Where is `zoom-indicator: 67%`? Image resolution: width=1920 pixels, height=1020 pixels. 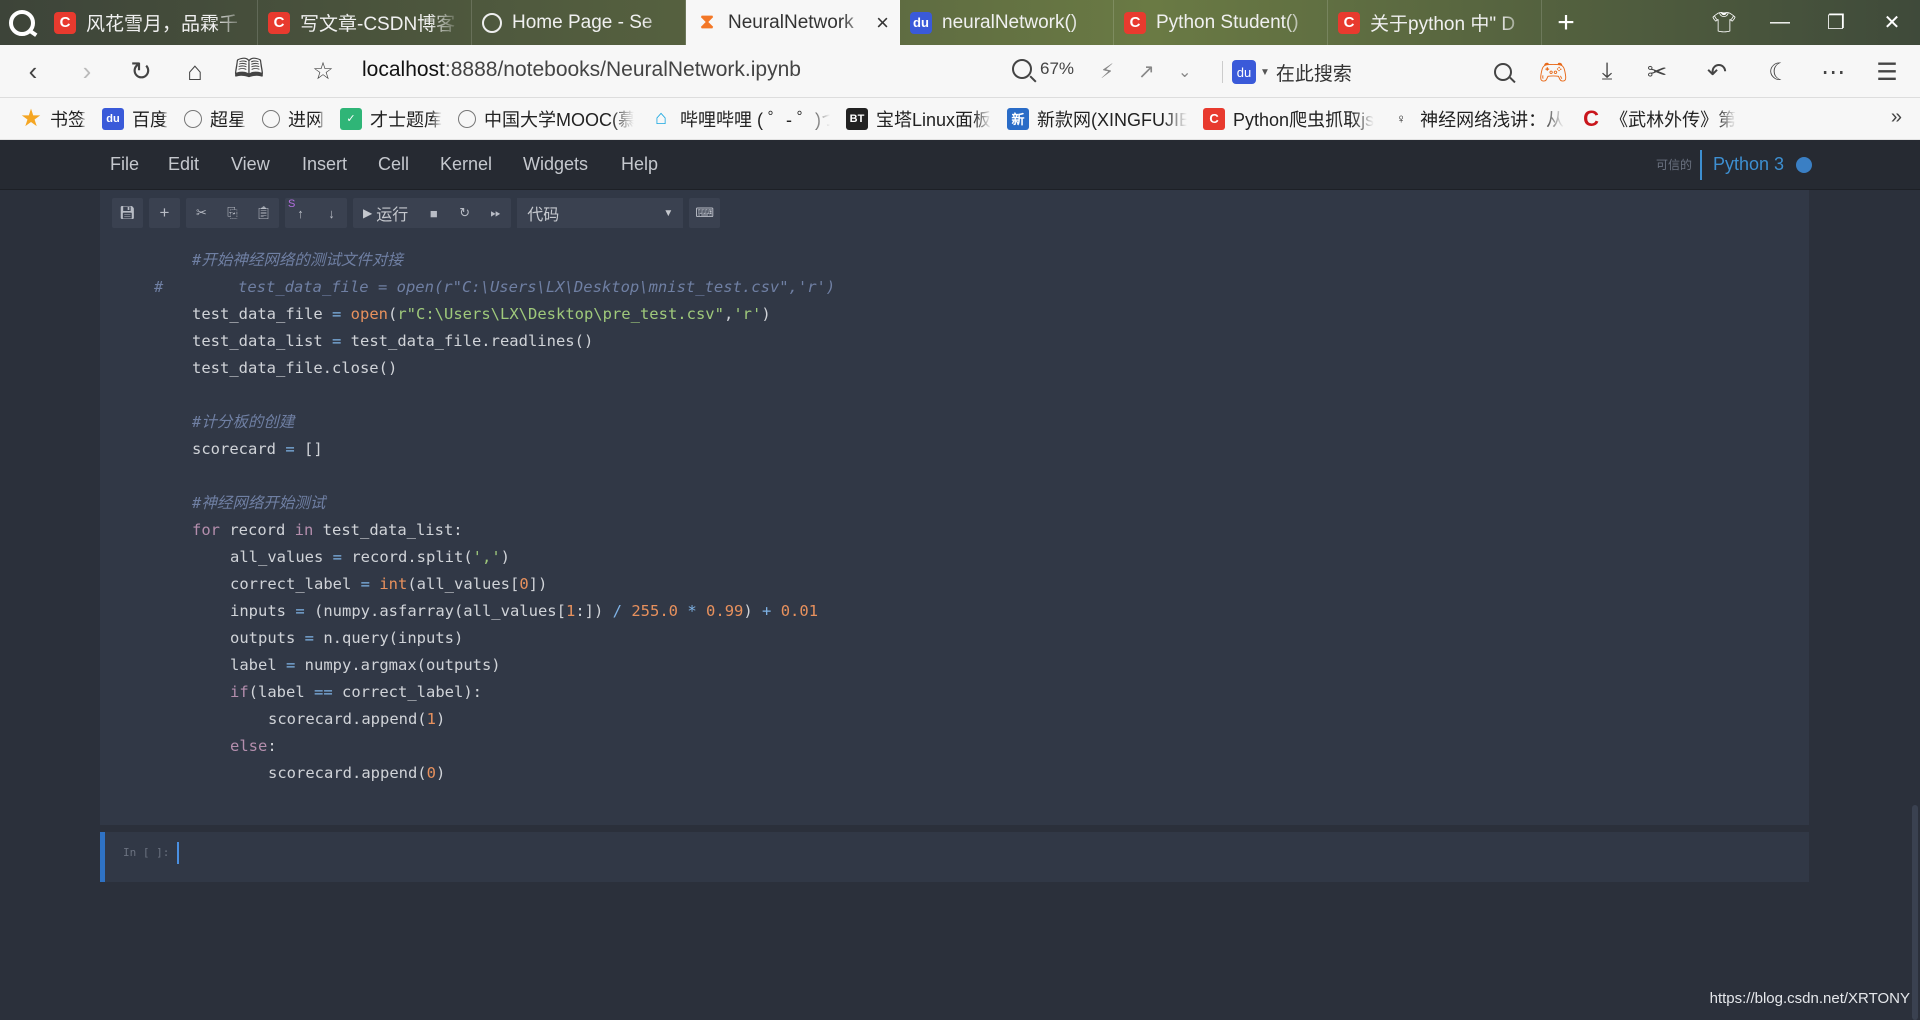 zoom-indicator: 67% is located at coordinates (1043, 69).